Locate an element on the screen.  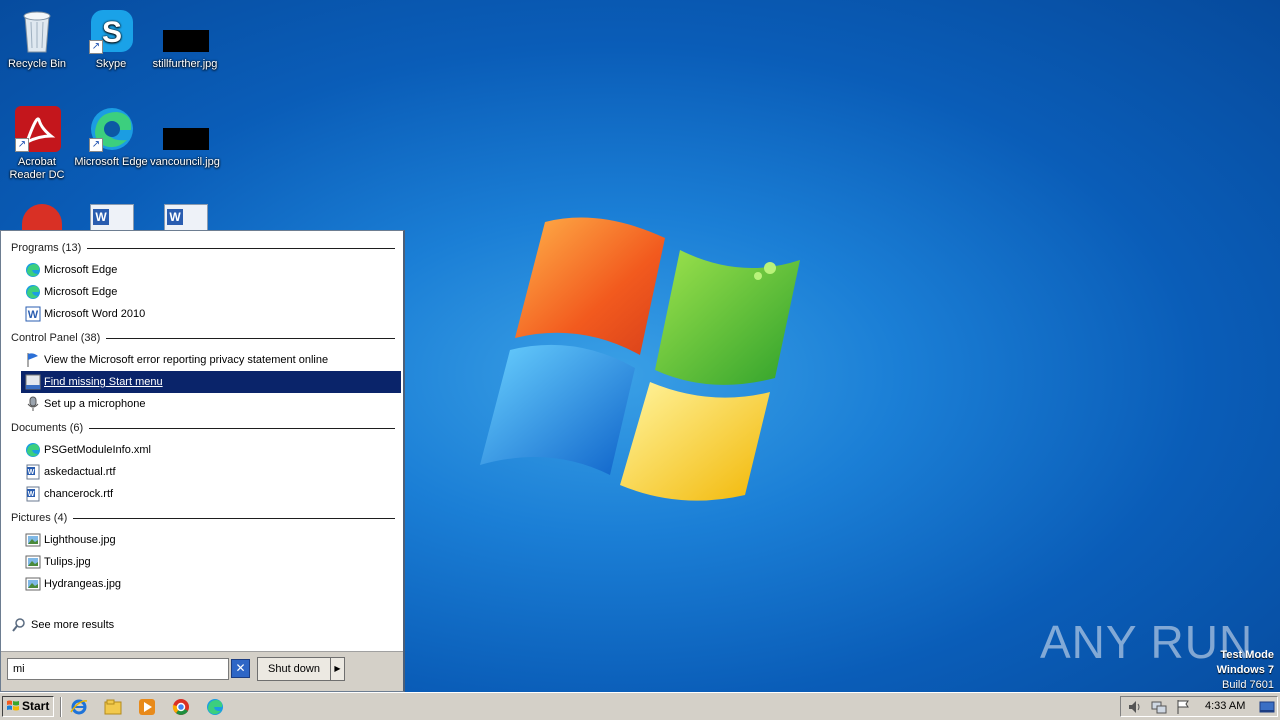
flag-icon is located at coordinates (33, 360).